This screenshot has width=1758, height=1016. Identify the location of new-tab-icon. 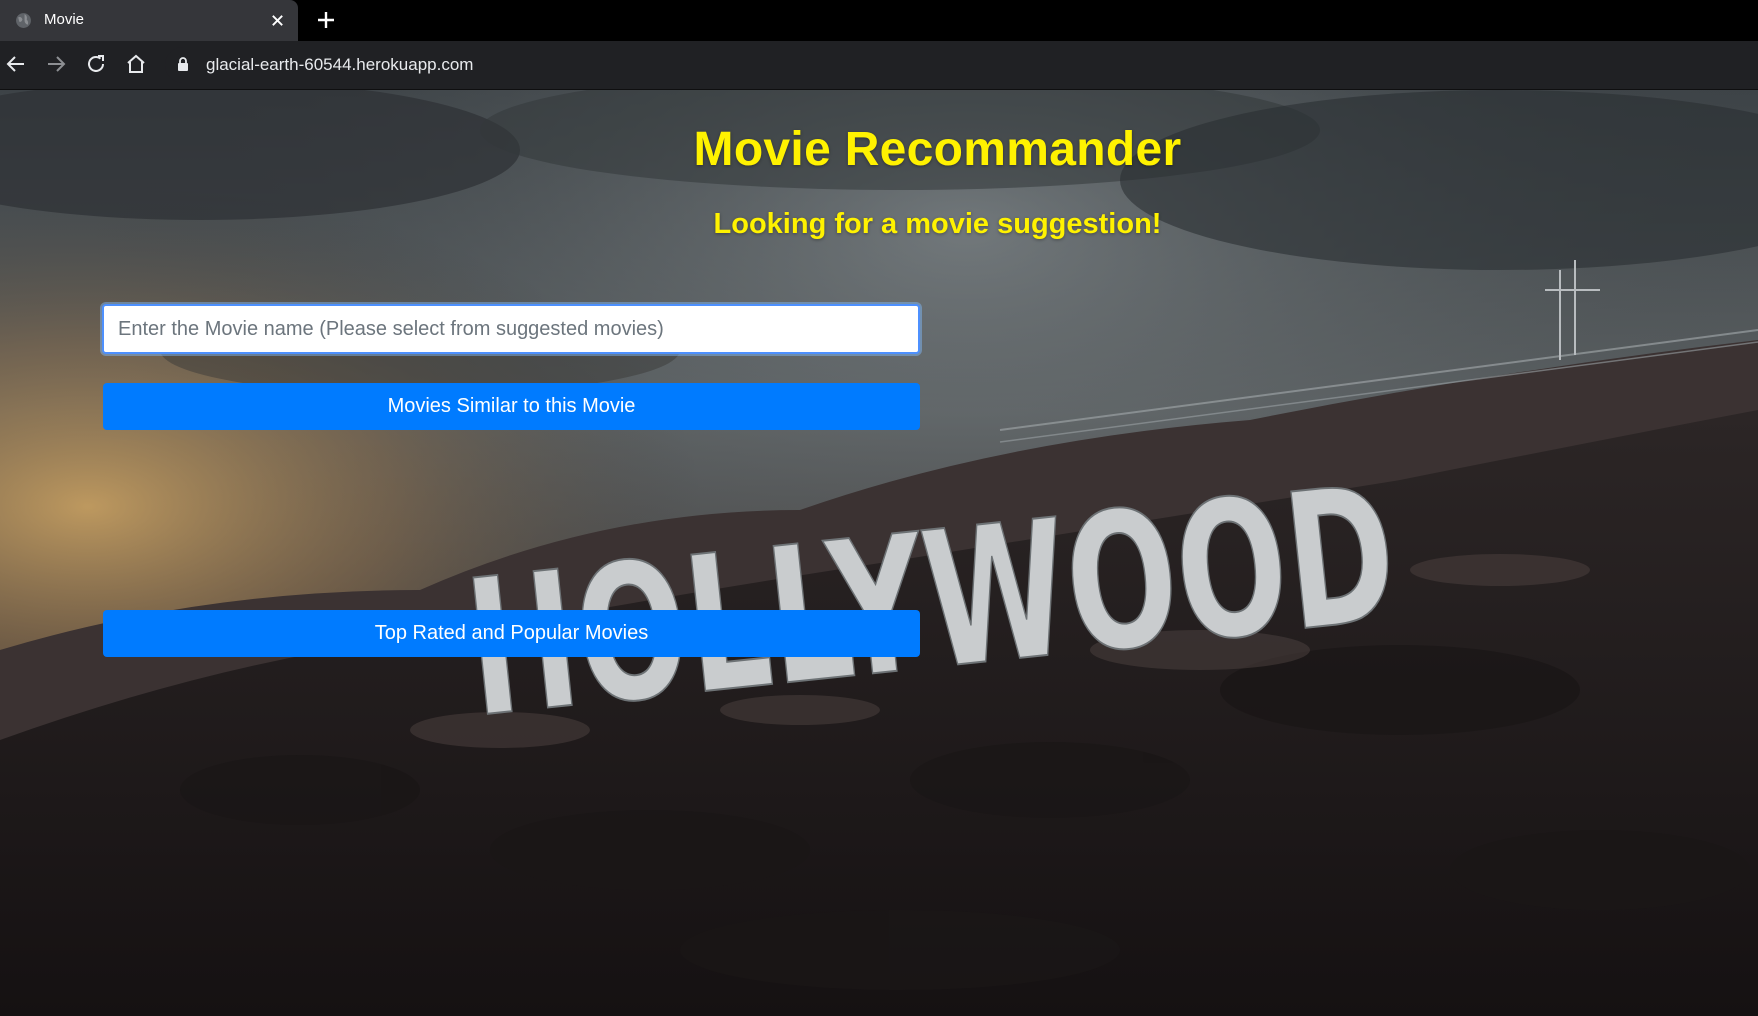
(326, 20).